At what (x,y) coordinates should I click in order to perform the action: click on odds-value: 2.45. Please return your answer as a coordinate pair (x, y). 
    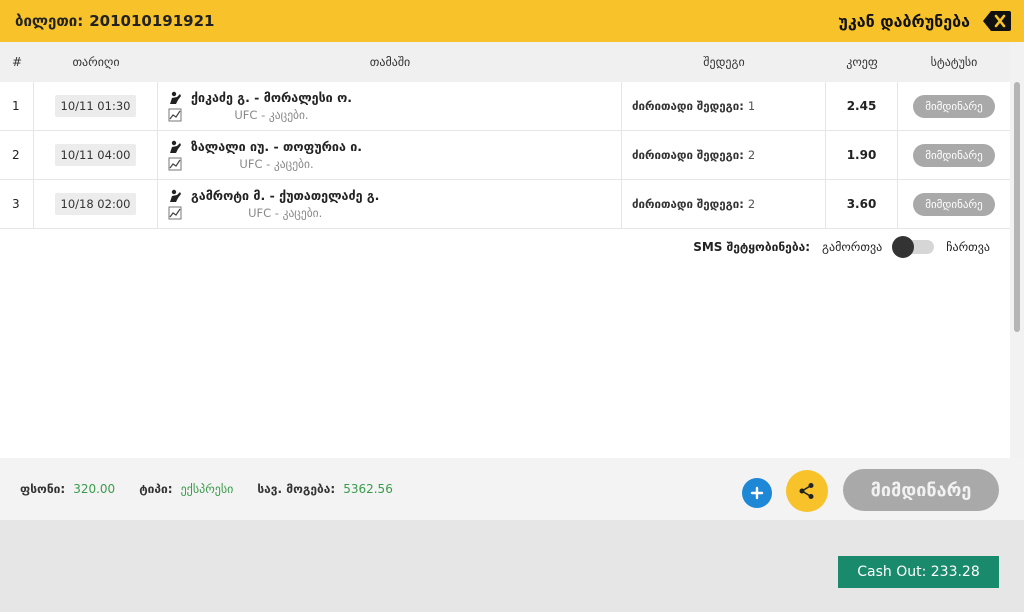
    Looking at the image, I should click on (861, 106).